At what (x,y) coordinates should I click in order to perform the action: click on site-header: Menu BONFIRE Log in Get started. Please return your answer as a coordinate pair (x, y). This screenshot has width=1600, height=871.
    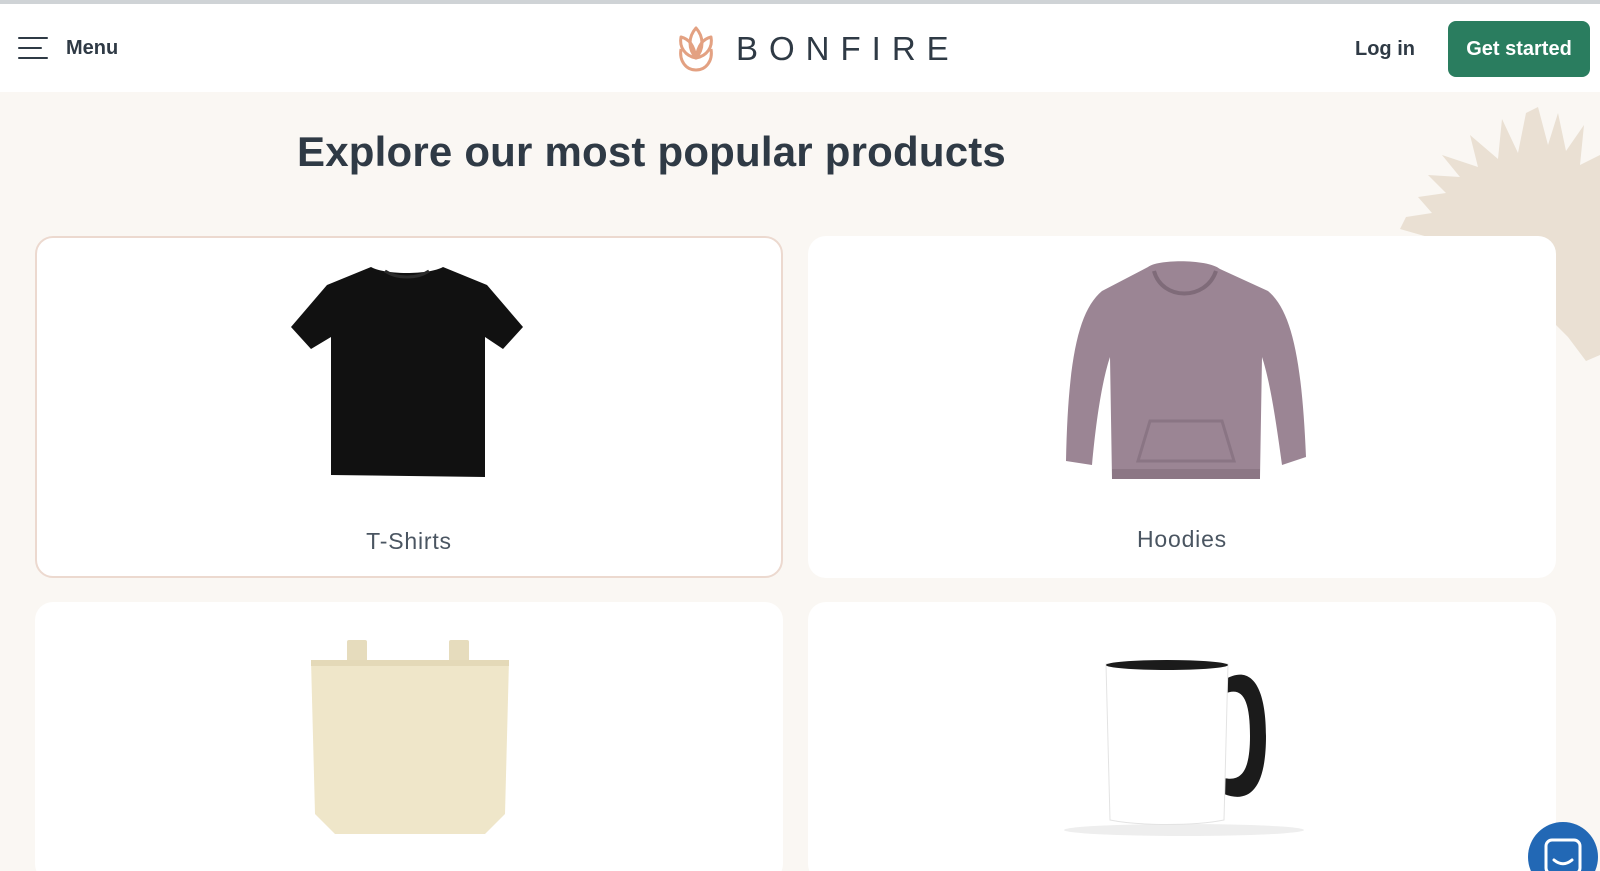
    Looking at the image, I should click on (800, 48).